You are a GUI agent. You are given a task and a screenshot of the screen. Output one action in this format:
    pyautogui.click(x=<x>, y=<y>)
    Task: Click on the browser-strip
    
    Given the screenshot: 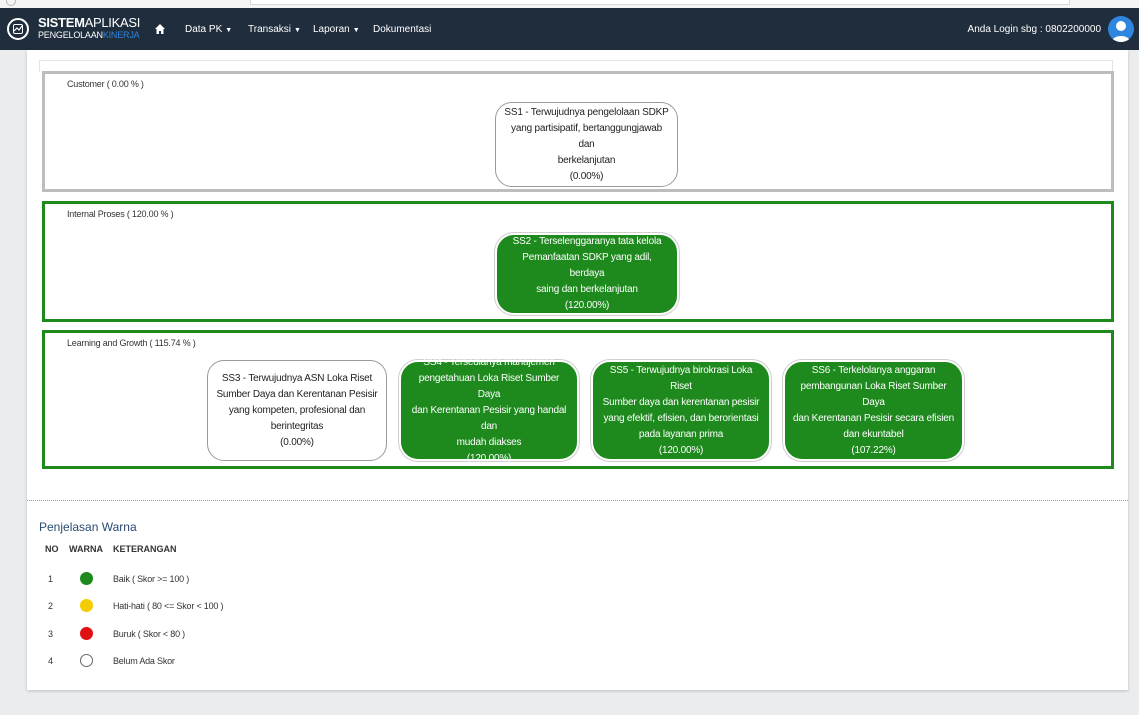 What is the action you would take?
    pyautogui.click(x=569, y=4)
    